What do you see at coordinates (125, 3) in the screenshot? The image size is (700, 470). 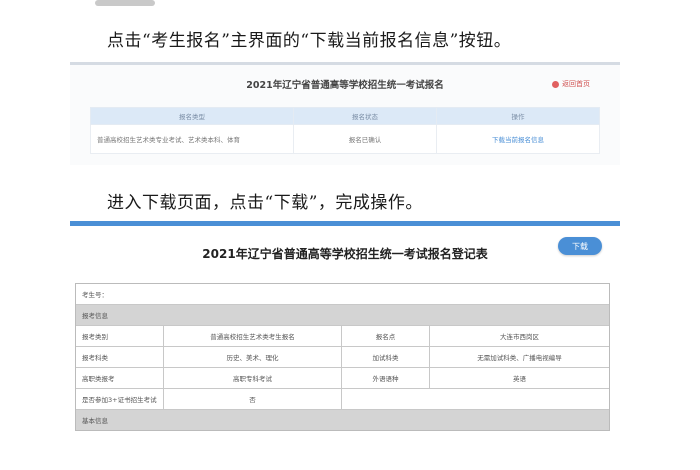 I see `top-fade-bar` at bounding box center [125, 3].